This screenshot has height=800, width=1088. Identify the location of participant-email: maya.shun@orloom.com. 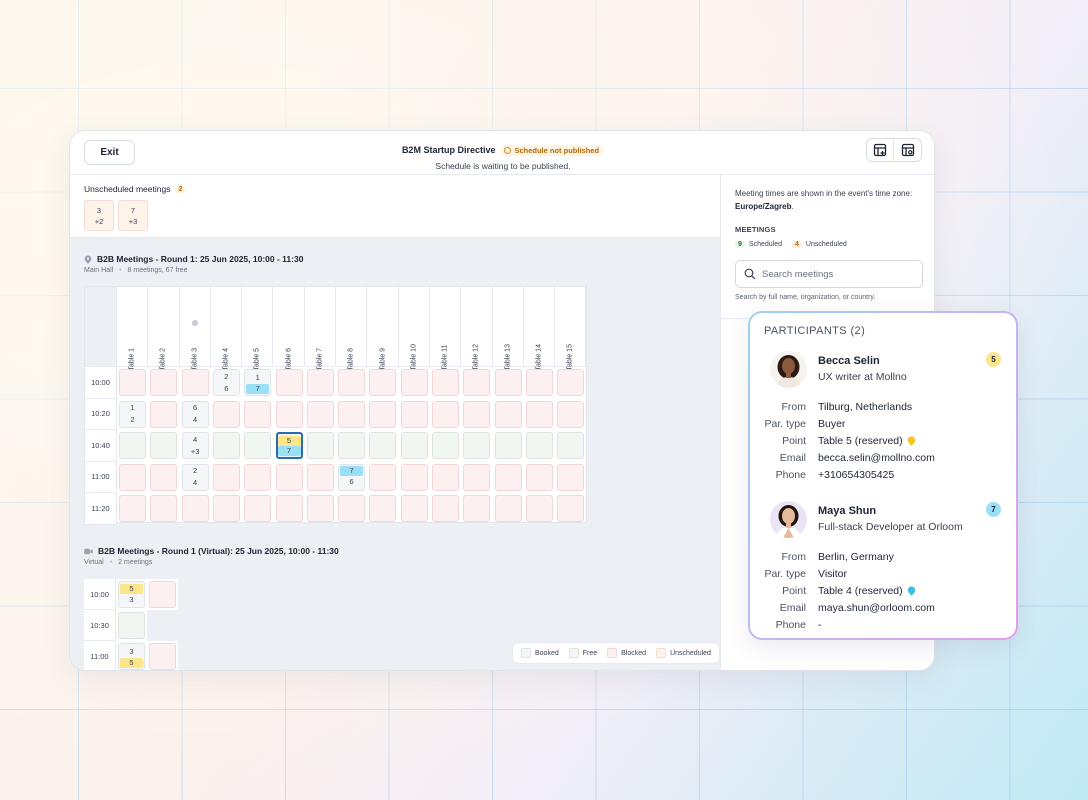
(876, 608).